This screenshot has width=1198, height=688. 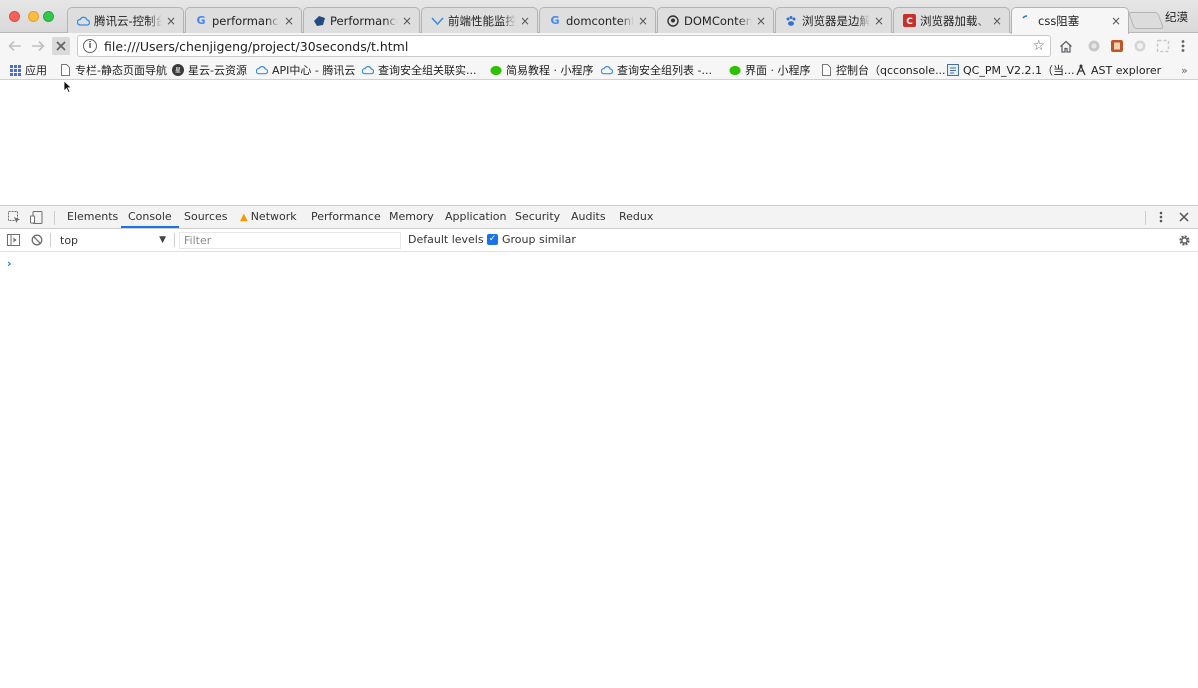 I want to click on browser-tab-active: css阻塞 ×, so click(x=1070, y=20).